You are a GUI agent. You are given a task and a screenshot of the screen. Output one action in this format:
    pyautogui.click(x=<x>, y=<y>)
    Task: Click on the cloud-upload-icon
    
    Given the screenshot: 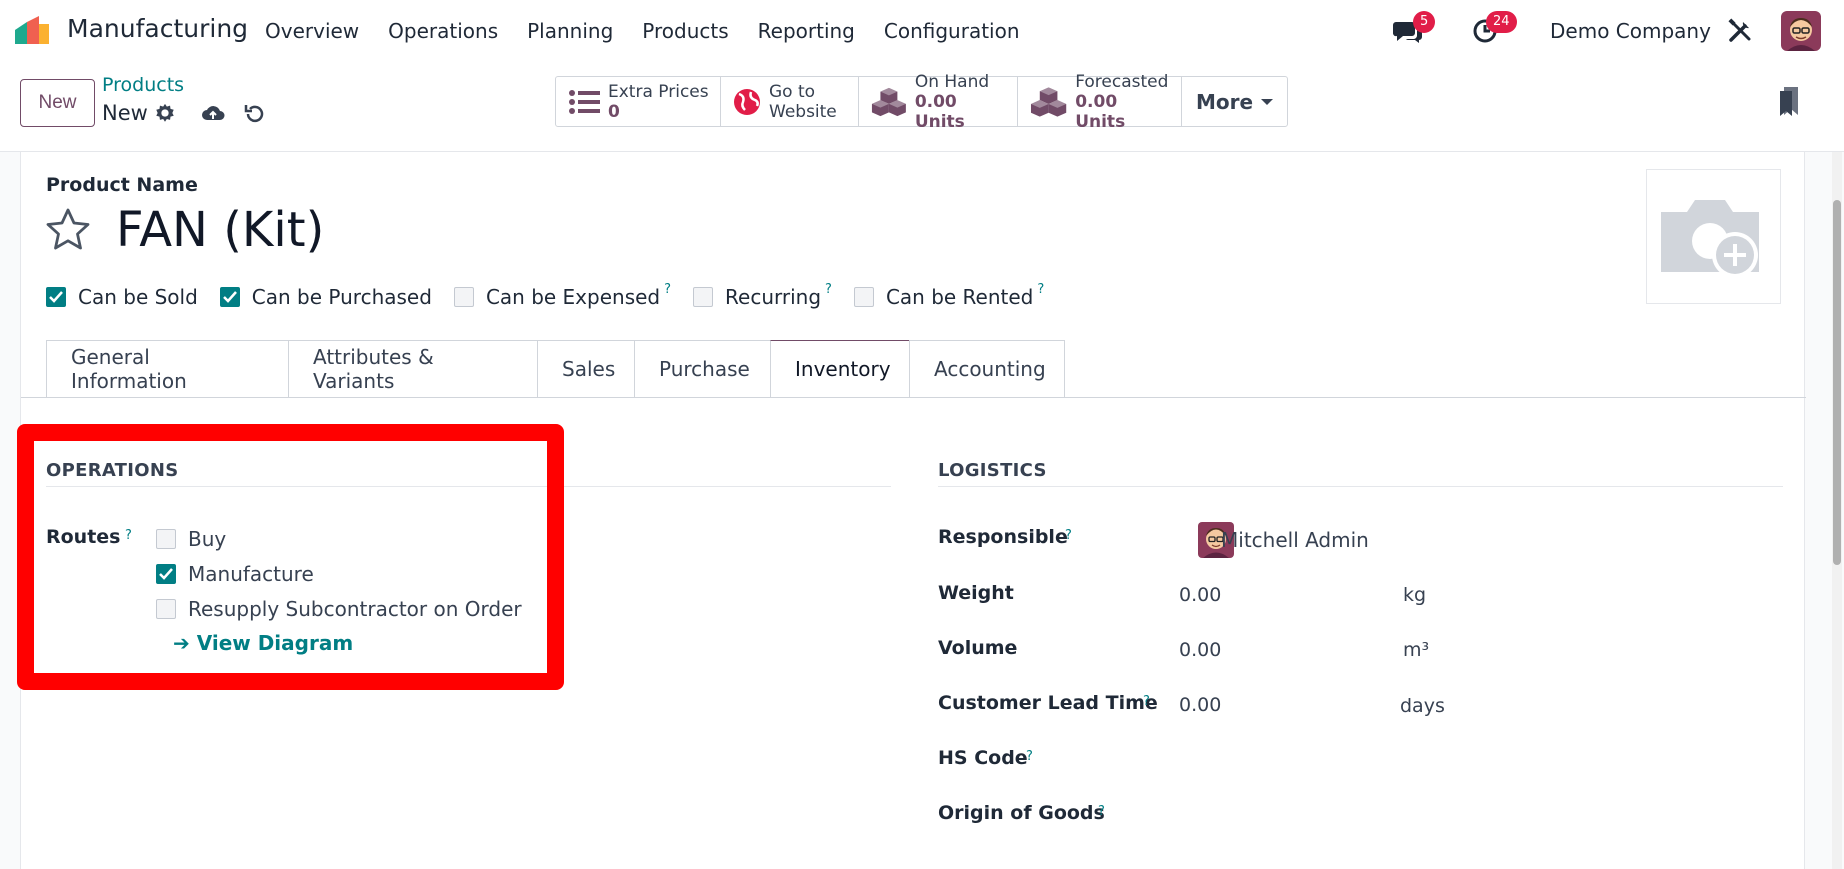 What is the action you would take?
    pyautogui.click(x=213, y=113)
    